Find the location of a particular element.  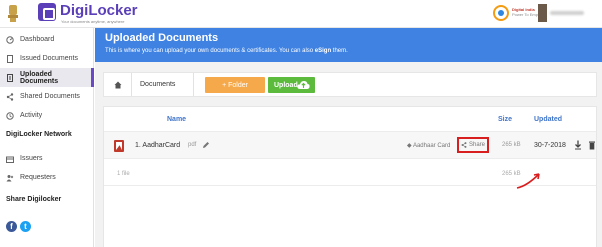

user-avatar is located at coordinates (542, 13).